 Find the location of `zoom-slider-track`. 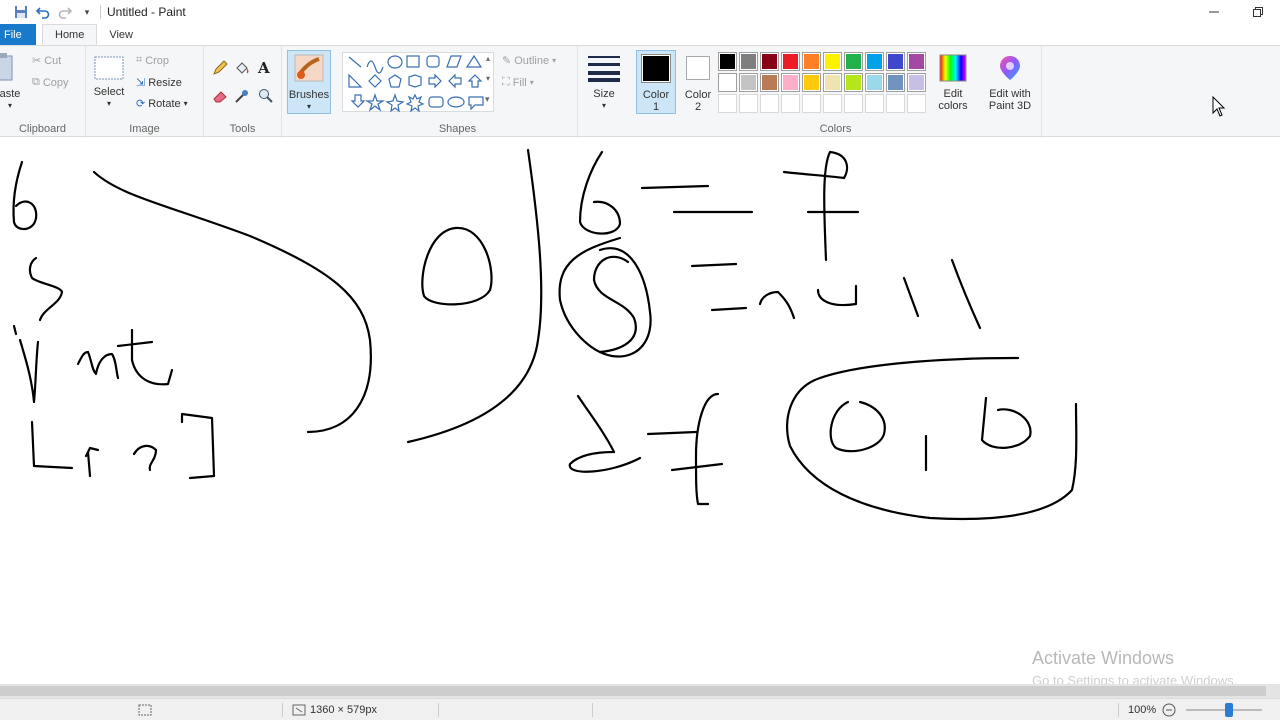

zoom-slider-track is located at coordinates (1224, 710).